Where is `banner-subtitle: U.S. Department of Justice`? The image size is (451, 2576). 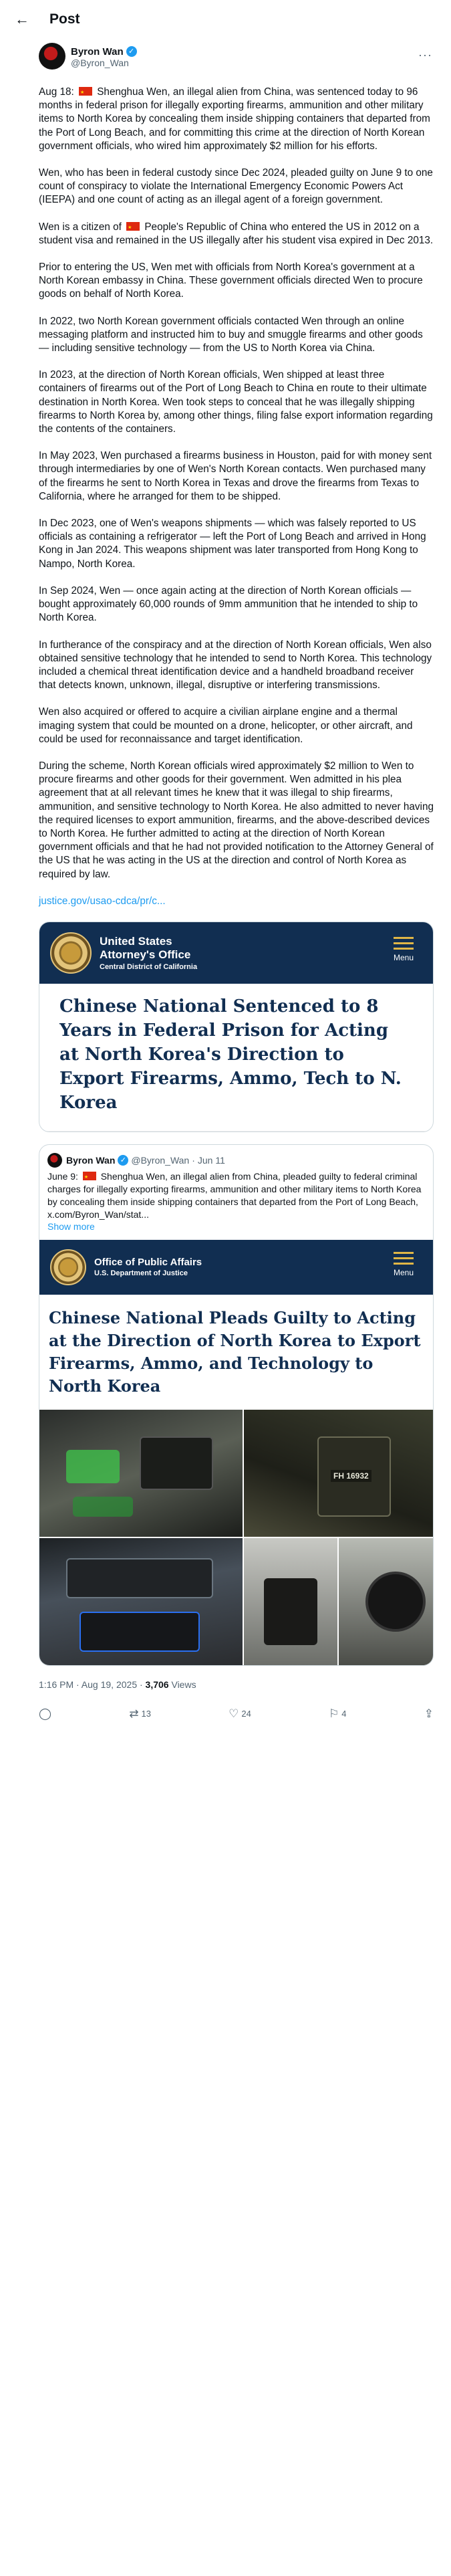
banner-subtitle: U.S. Department of Justice is located at coordinates (141, 1273).